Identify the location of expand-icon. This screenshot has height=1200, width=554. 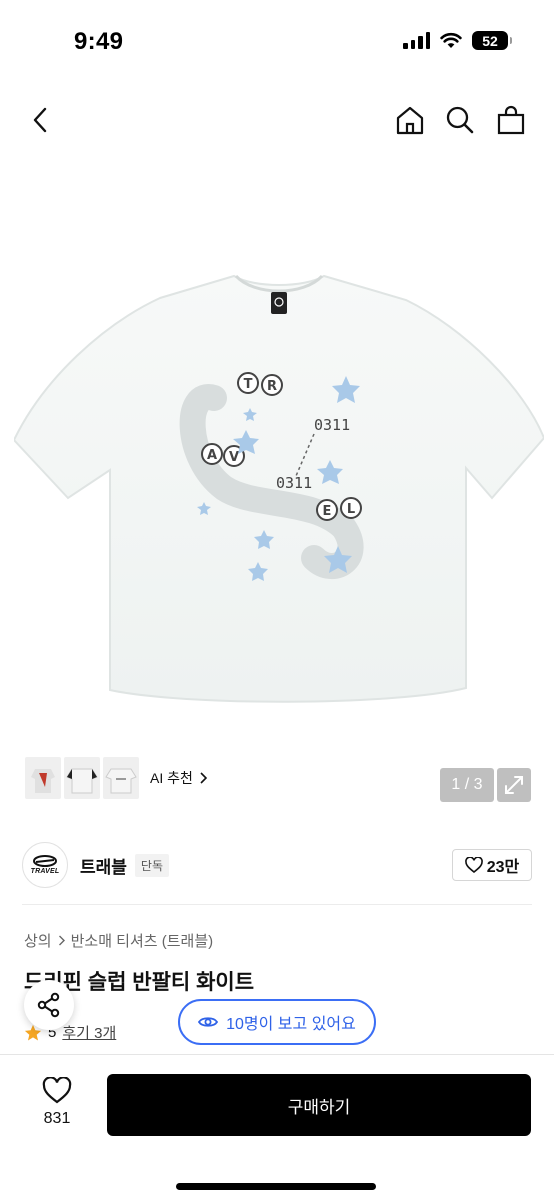
(514, 785).